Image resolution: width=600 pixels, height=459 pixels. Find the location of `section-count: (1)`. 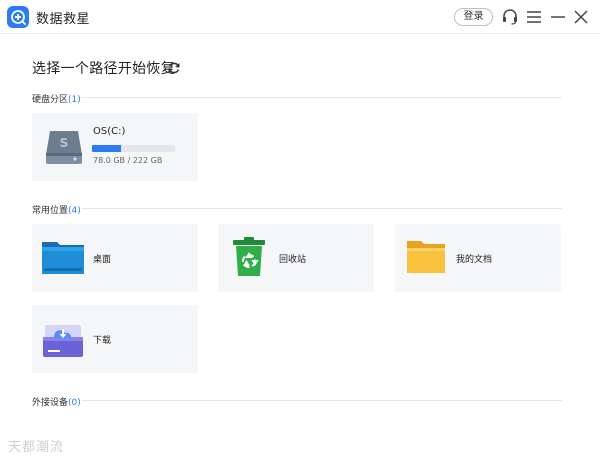

section-count: (1) is located at coordinates (74, 100).